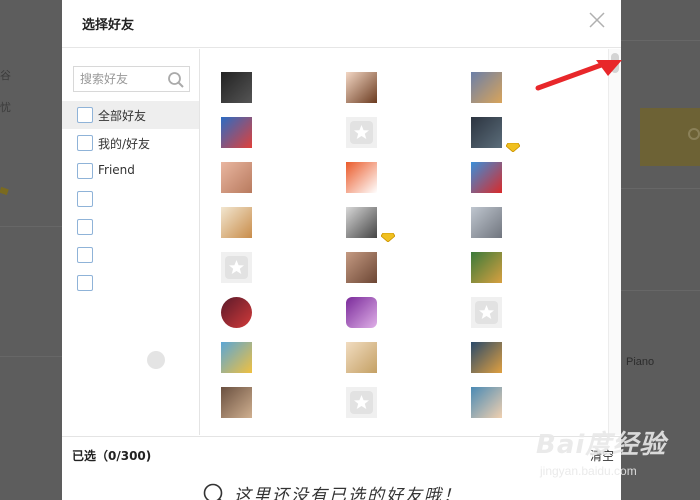  What do you see at coordinates (341, 24) in the screenshot?
I see `dialog-header: 选择好友` at bounding box center [341, 24].